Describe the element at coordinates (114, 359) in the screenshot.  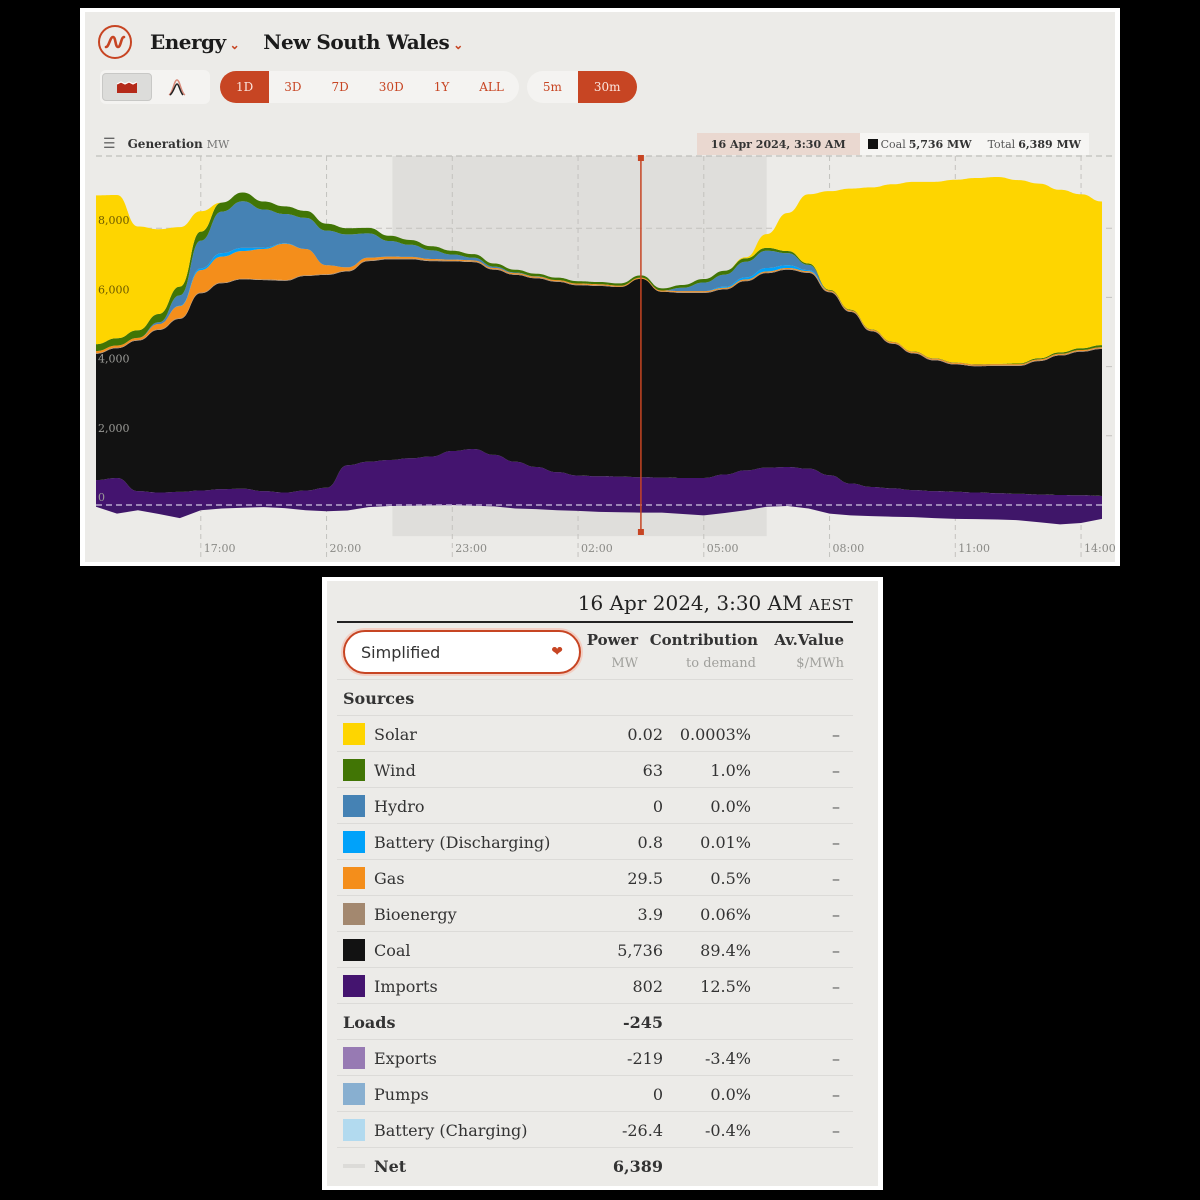
I see `y-tick-label: 4,000` at that location.